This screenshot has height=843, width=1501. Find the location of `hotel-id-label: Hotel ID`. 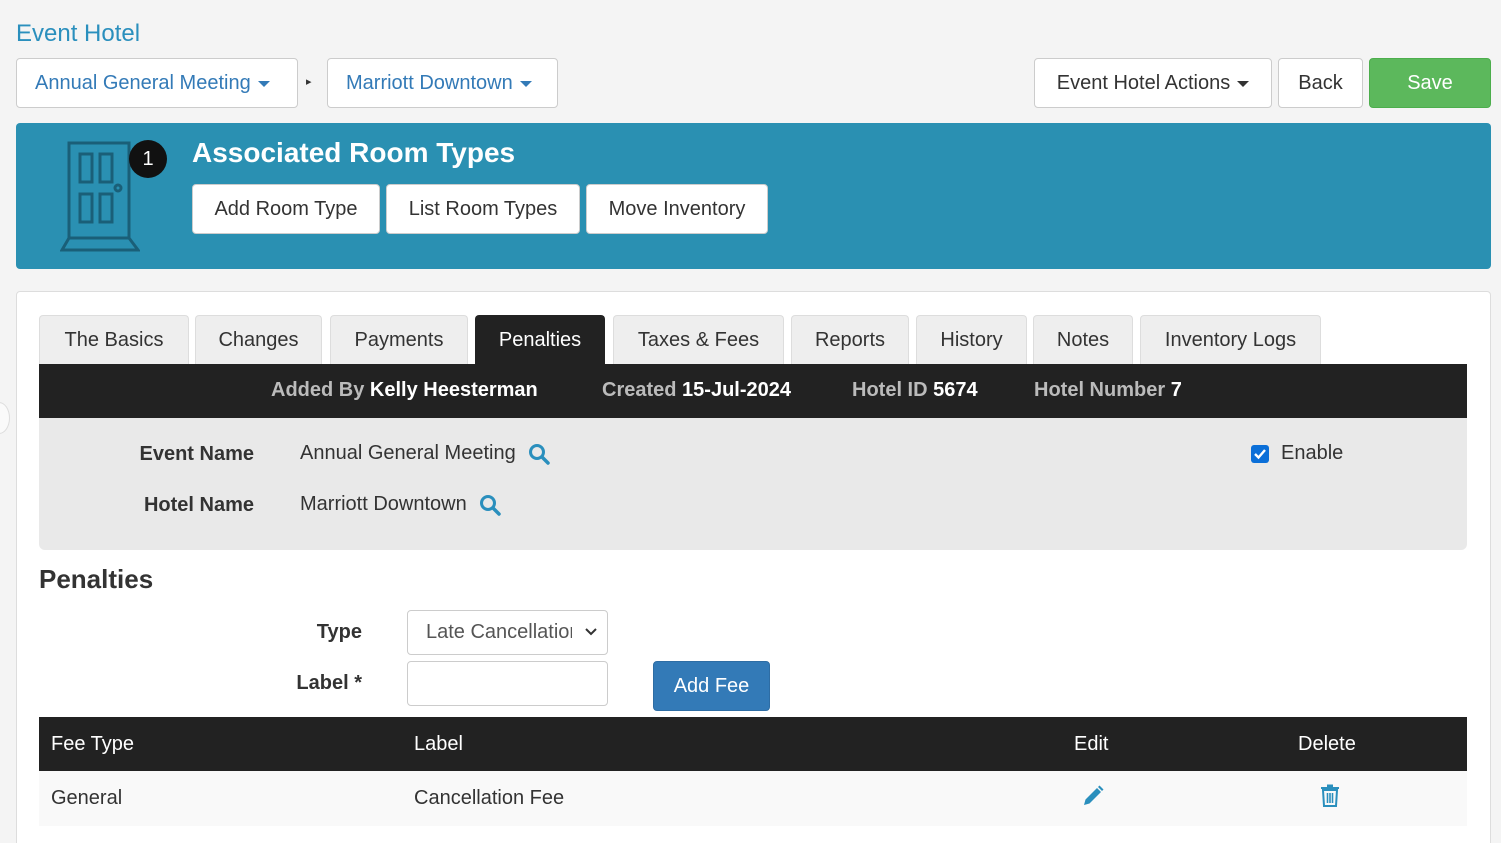

hotel-id-label: Hotel ID is located at coordinates (890, 390).